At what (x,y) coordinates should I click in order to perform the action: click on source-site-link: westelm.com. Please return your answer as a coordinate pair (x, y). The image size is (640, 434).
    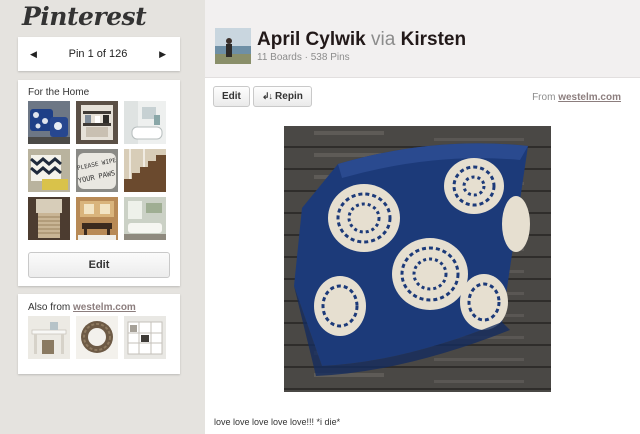
    Looking at the image, I should click on (589, 97).